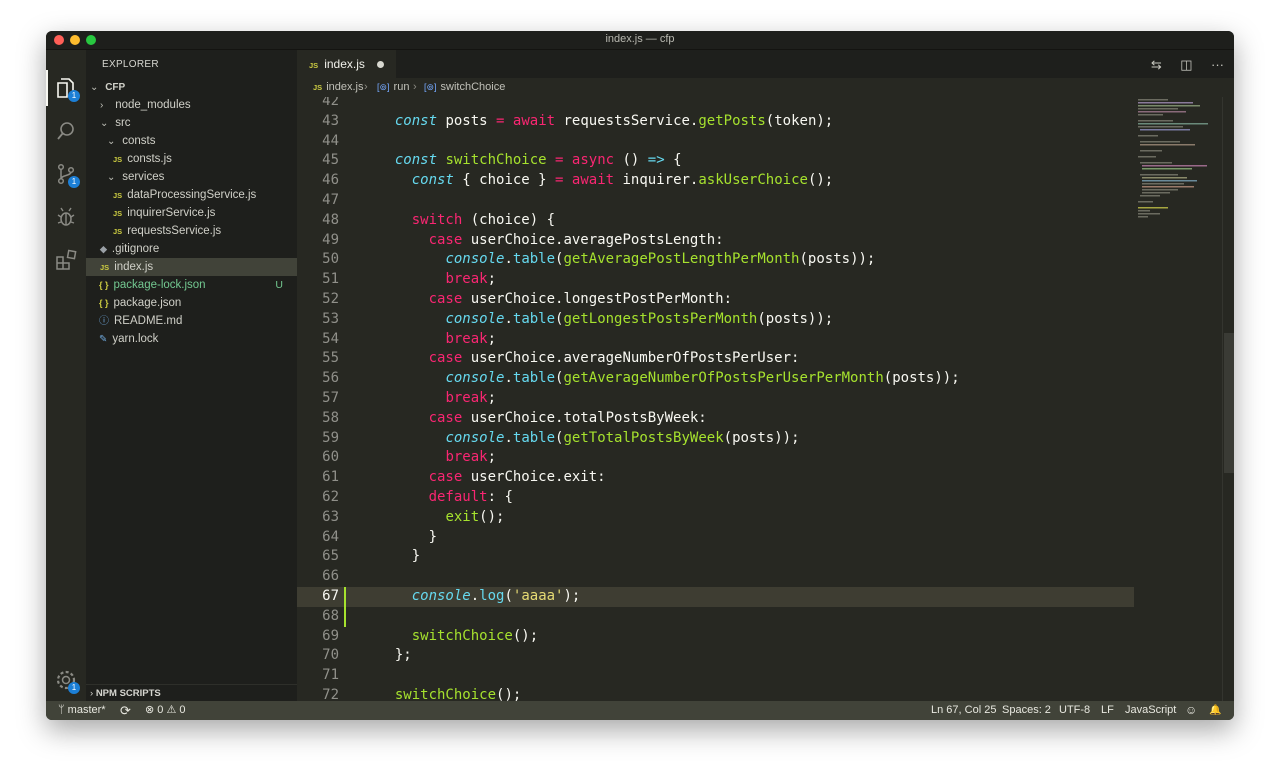 Image resolution: width=1280 pixels, height=781 pixels. I want to click on tree-item-data-processing-service: JS dataProcessingService.js, so click(191, 195).